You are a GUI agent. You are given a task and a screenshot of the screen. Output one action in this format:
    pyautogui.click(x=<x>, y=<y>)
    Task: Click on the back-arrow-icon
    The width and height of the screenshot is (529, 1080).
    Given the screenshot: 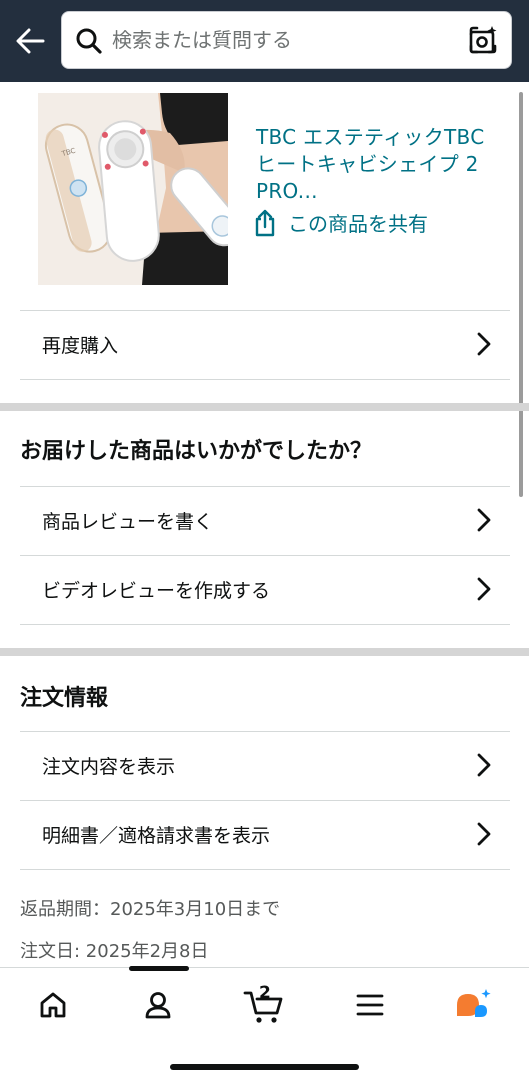 What is the action you would take?
    pyautogui.click(x=30, y=41)
    